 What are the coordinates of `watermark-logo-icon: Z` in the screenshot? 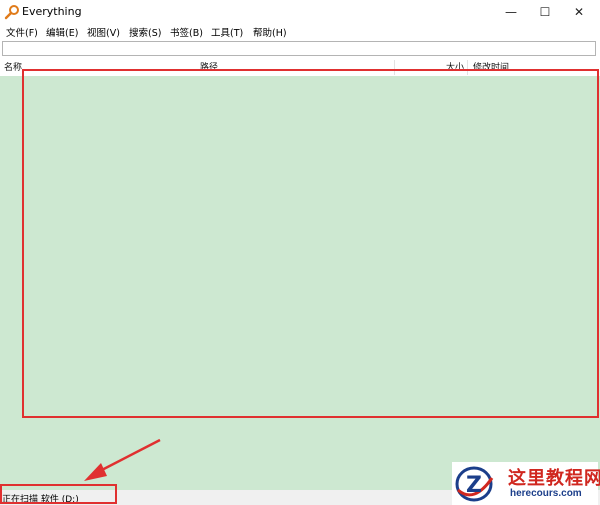 It's located at (474, 484).